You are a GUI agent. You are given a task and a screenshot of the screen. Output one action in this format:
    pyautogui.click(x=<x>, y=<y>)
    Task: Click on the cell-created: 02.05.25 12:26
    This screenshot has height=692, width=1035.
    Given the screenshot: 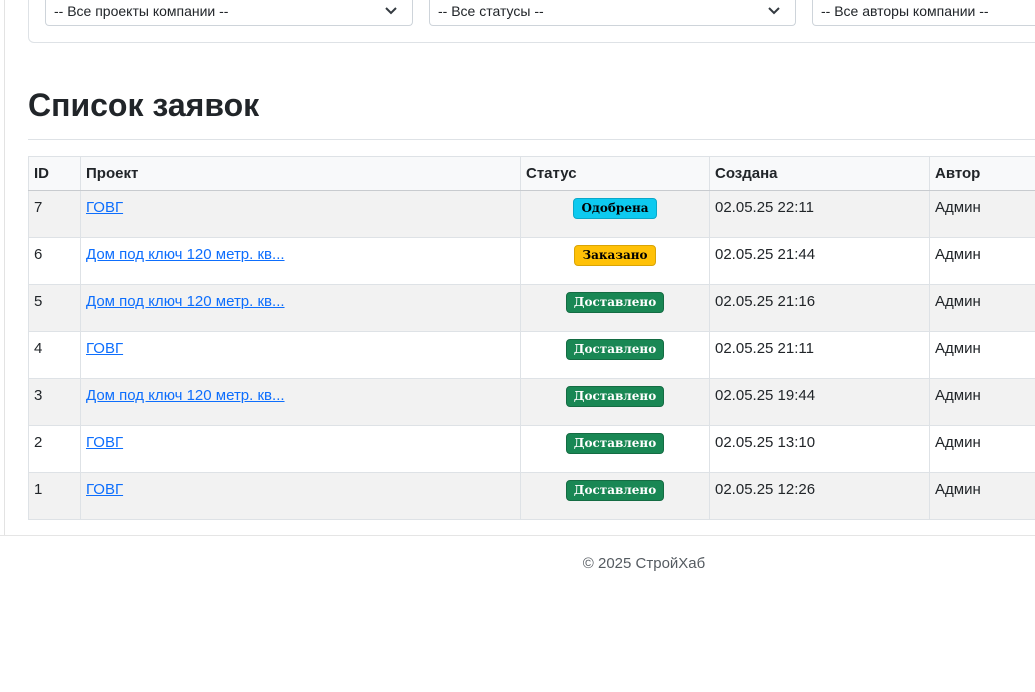 What is the action you would take?
    pyautogui.click(x=819, y=496)
    